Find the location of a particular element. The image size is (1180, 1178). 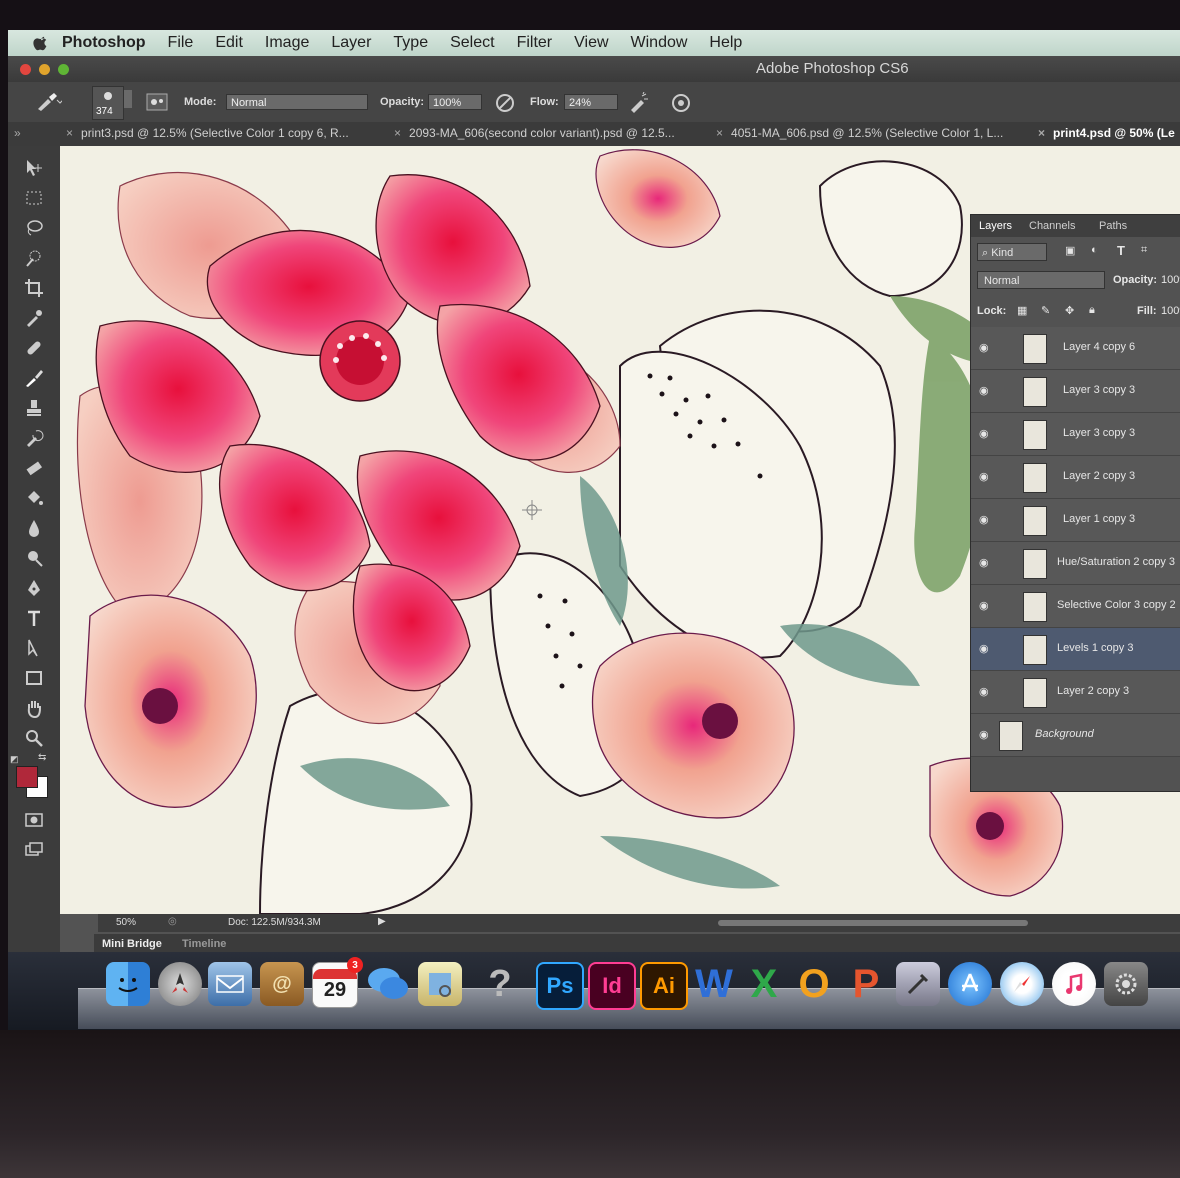

paint-bucket-tool-icon is located at coordinates (34, 498).